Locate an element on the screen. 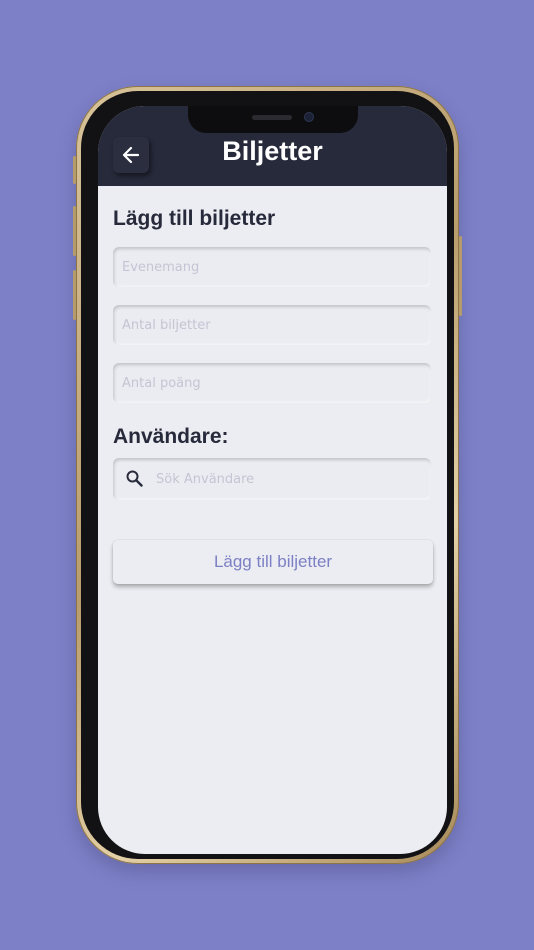 Image resolution: width=534 pixels, height=950 pixels. add-tickets-button: Lägg till biljetter is located at coordinates (273, 562).